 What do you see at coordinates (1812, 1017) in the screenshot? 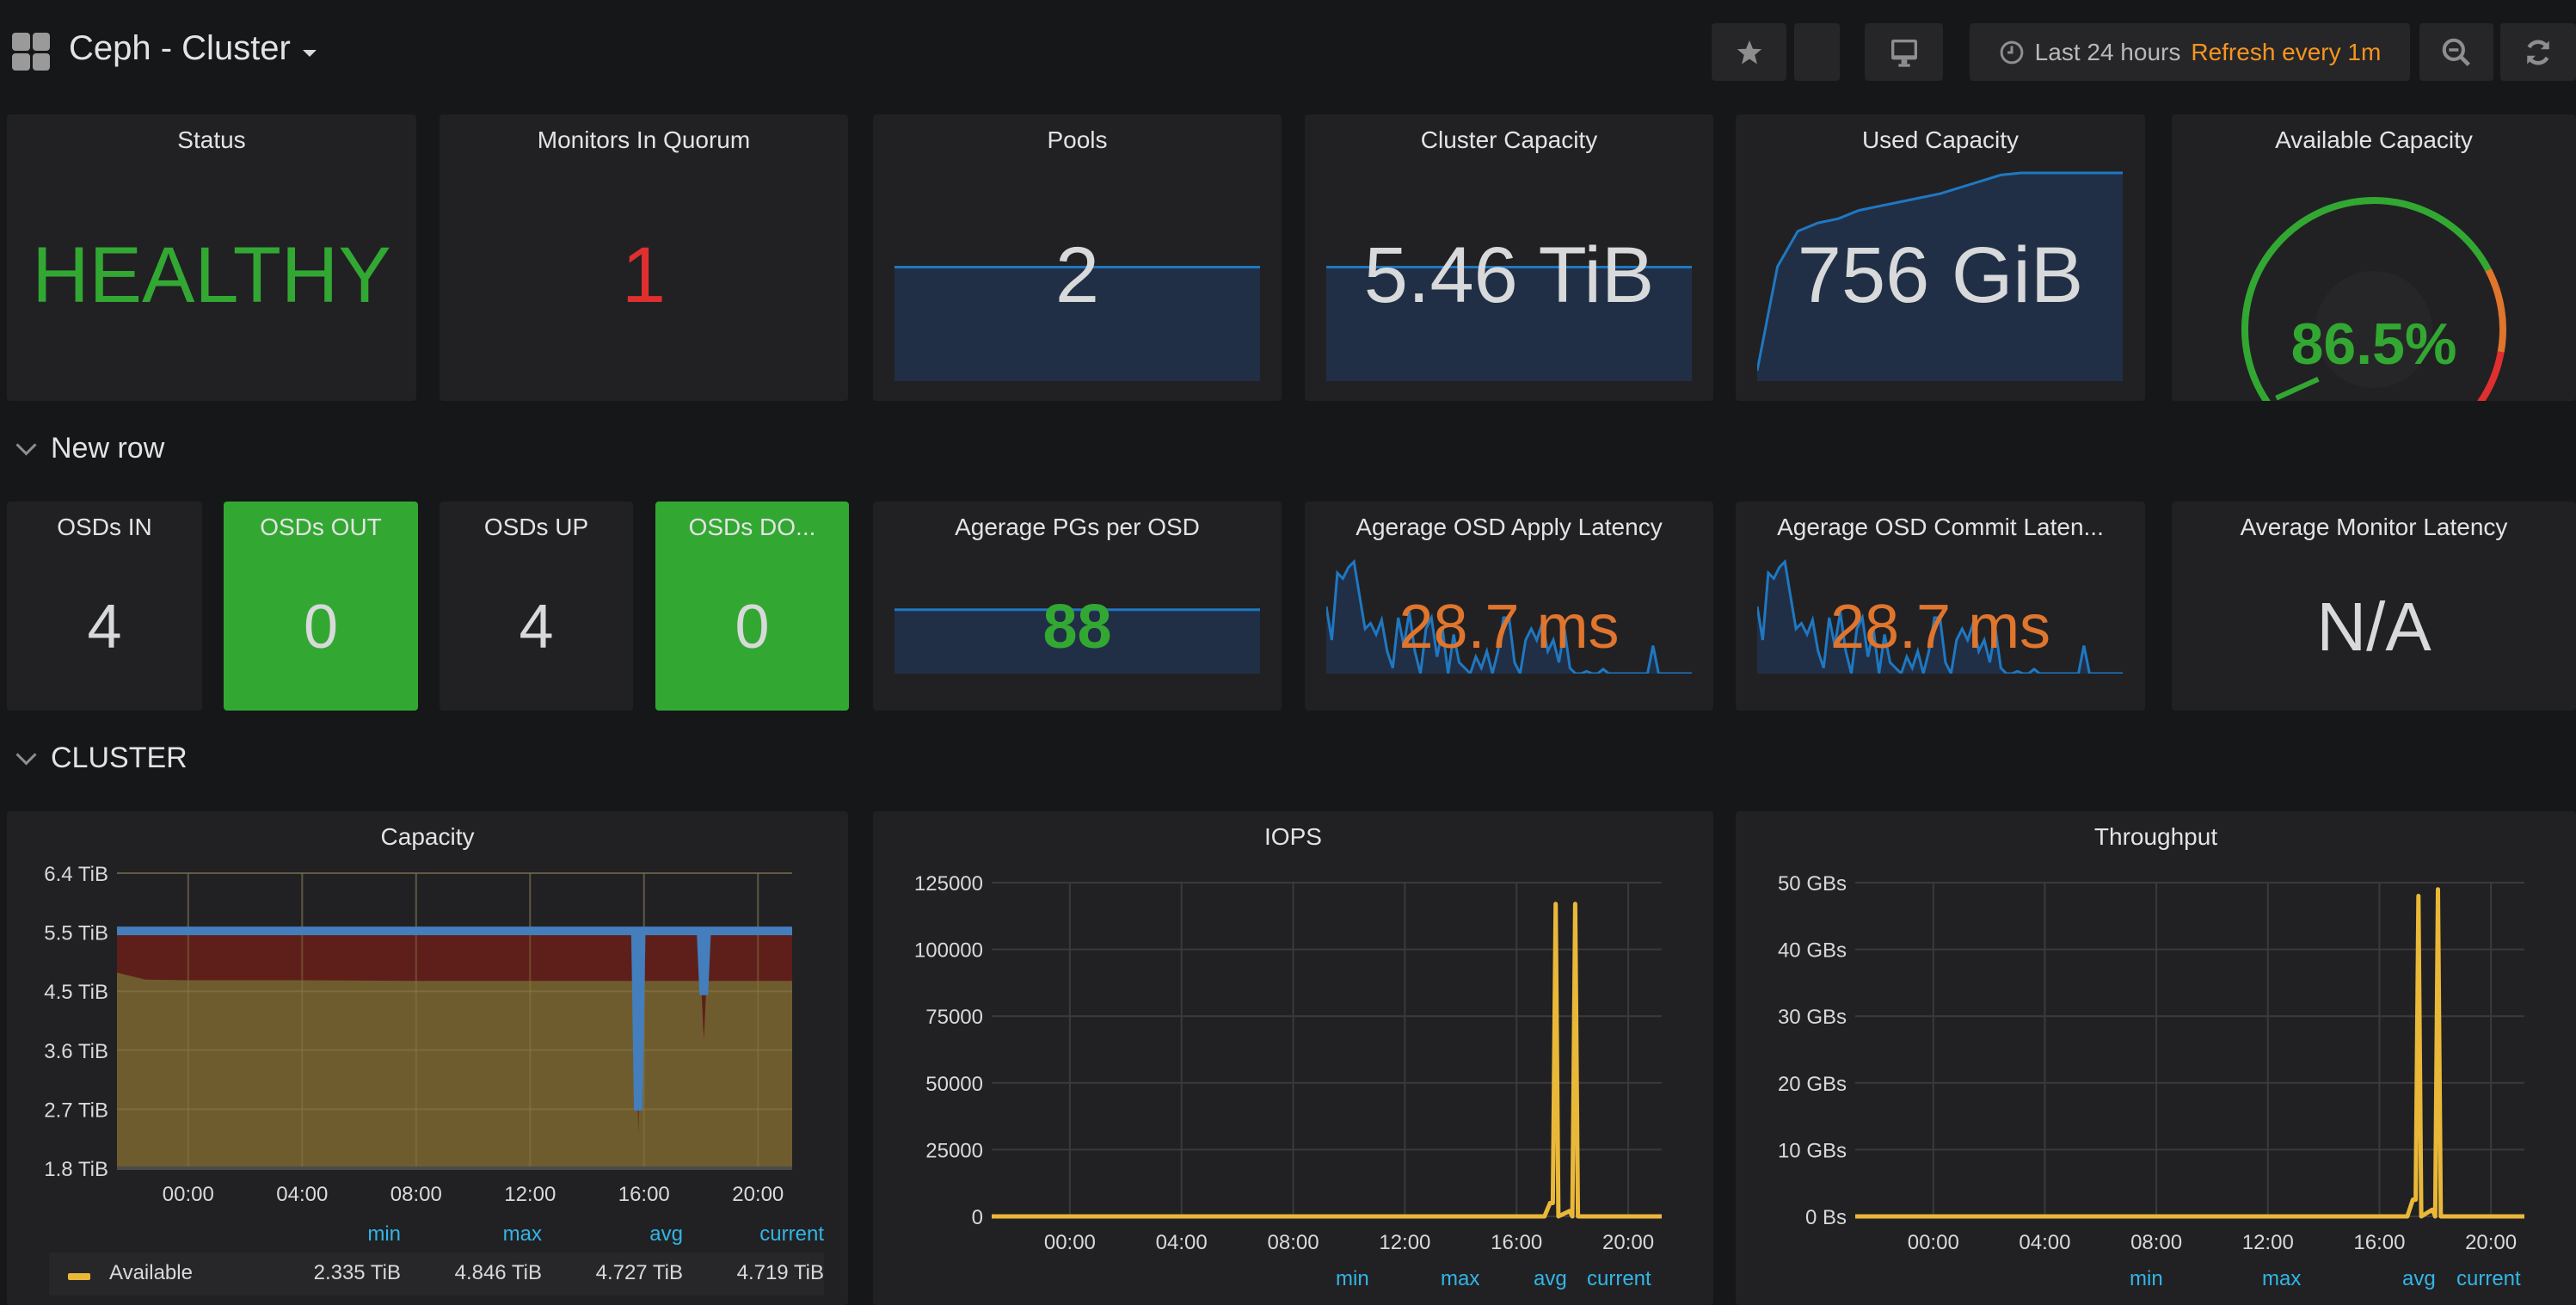
I see `y-tick-label: 30 GBs` at bounding box center [1812, 1017].